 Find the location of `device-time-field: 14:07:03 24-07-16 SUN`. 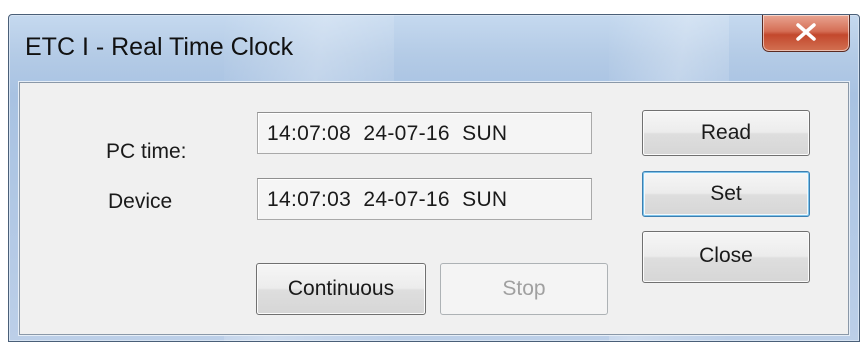

device-time-field: 14:07:03 24-07-16 SUN is located at coordinates (424, 199).